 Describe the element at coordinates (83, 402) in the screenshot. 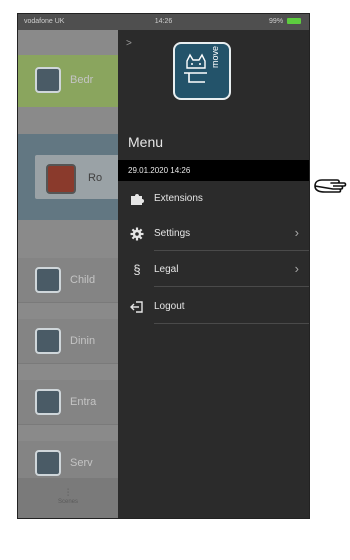

I see `list-item-label: Entra` at that location.